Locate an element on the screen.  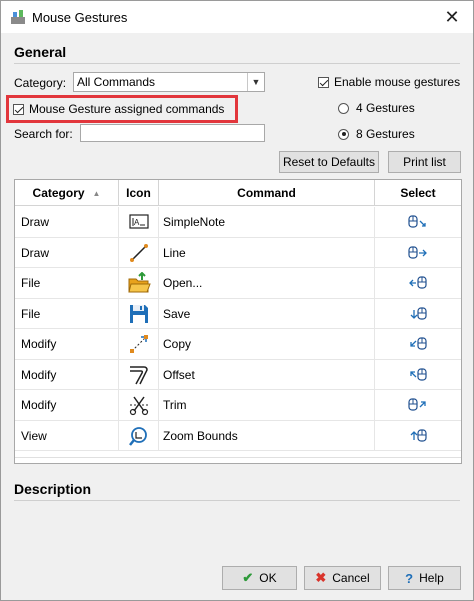
table-row: Draw A SimpleNote is located at coordinates (238, 222).